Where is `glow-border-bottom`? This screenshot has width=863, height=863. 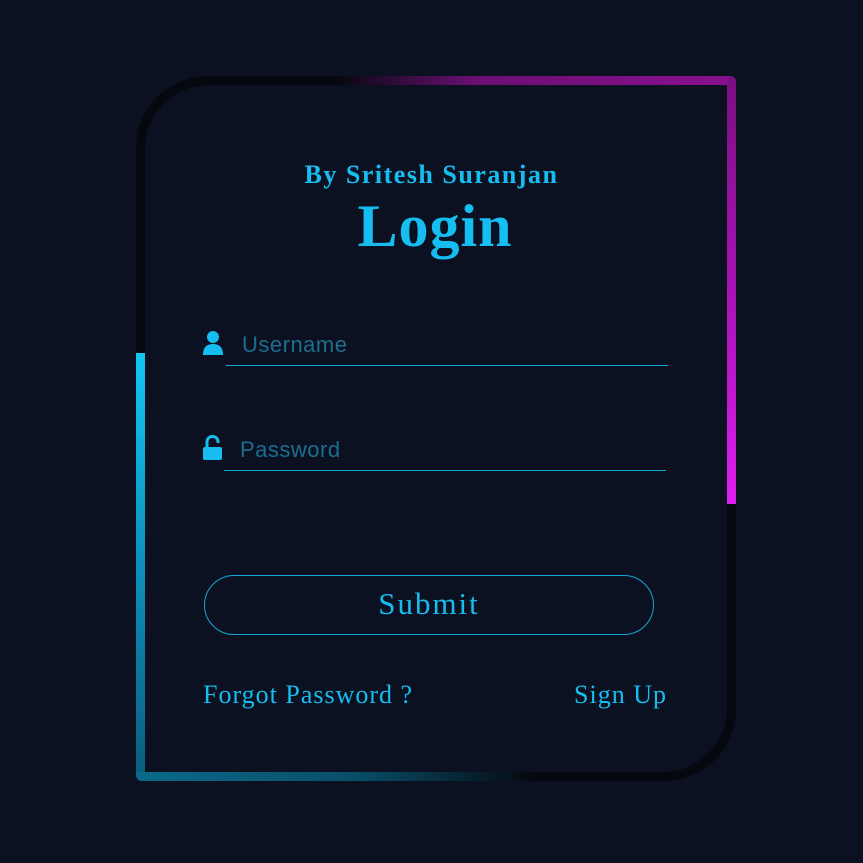
glow-border-bottom is located at coordinates (336, 776).